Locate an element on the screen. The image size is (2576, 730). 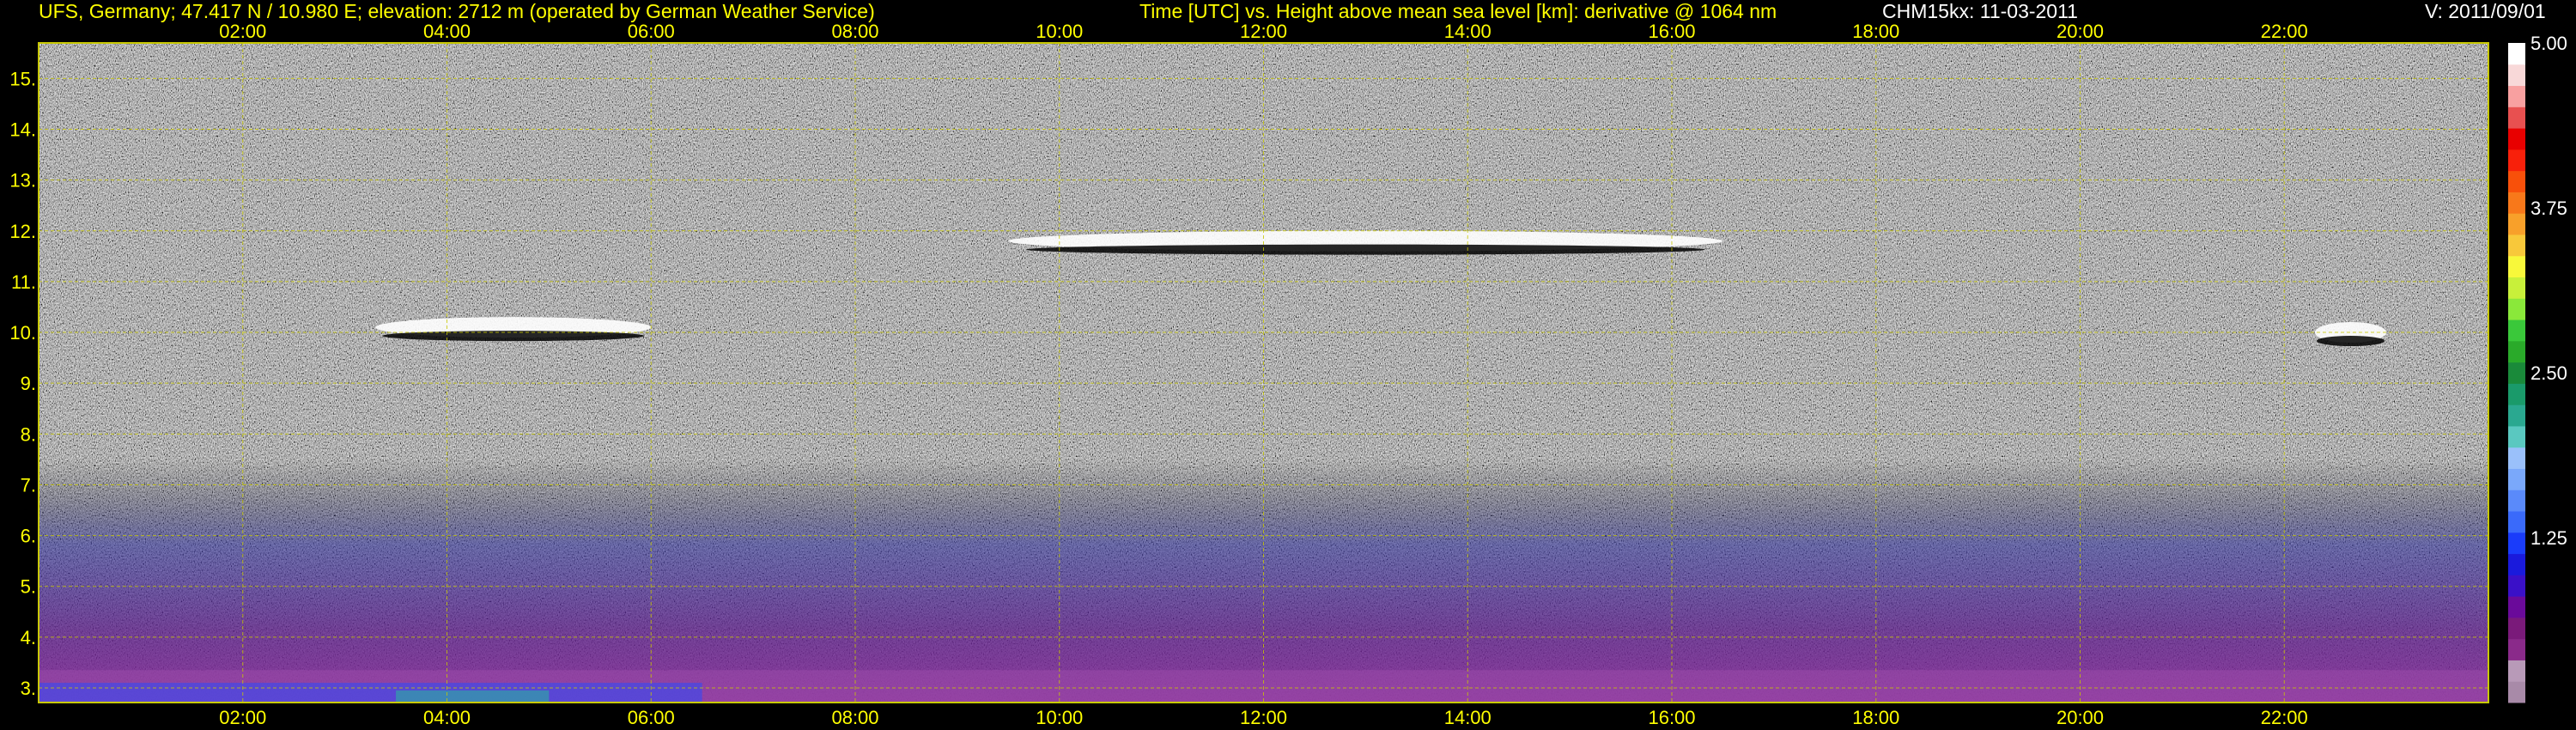
x-tick-label-bottom-1: 04:00 is located at coordinates (447, 717).